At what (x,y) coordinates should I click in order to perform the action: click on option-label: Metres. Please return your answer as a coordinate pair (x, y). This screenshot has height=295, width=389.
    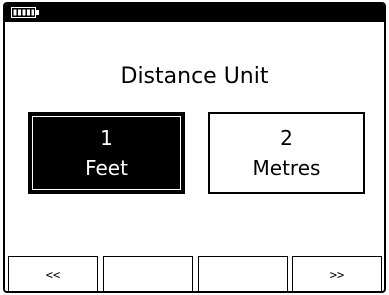
    Looking at the image, I should click on (286, 168).